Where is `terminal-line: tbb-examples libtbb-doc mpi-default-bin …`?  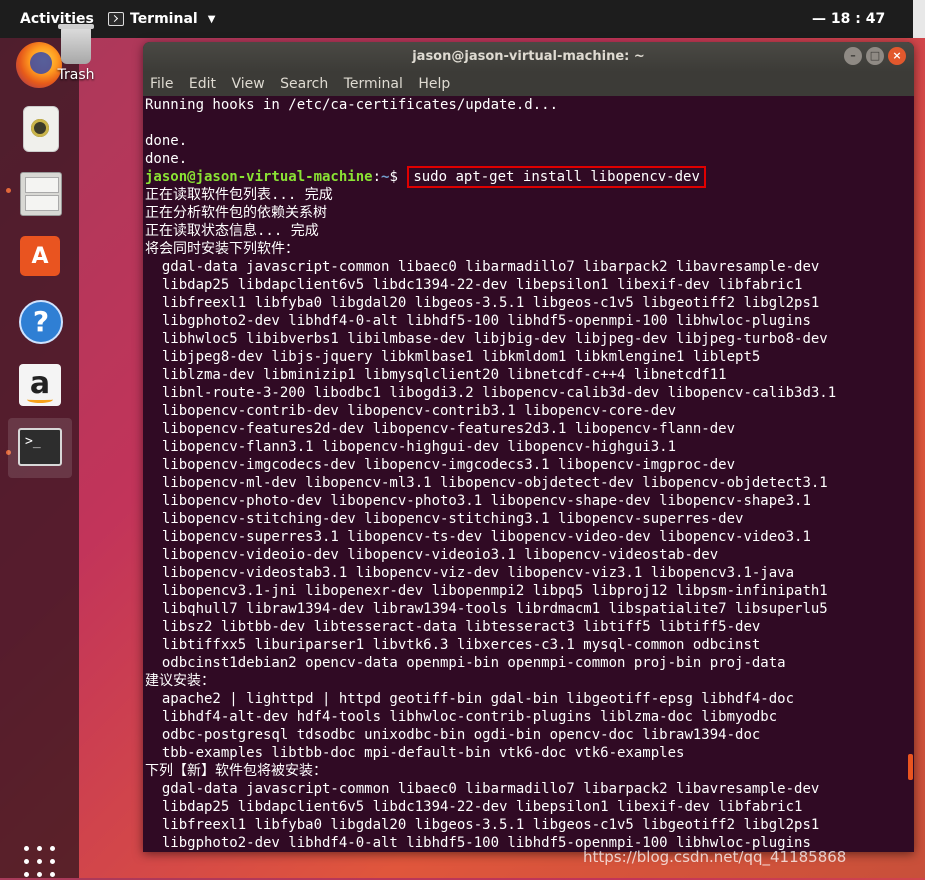
terminal-line: tbb-examples libtbb-doc mpi-default-bin … is located at coordinates (415, 753).